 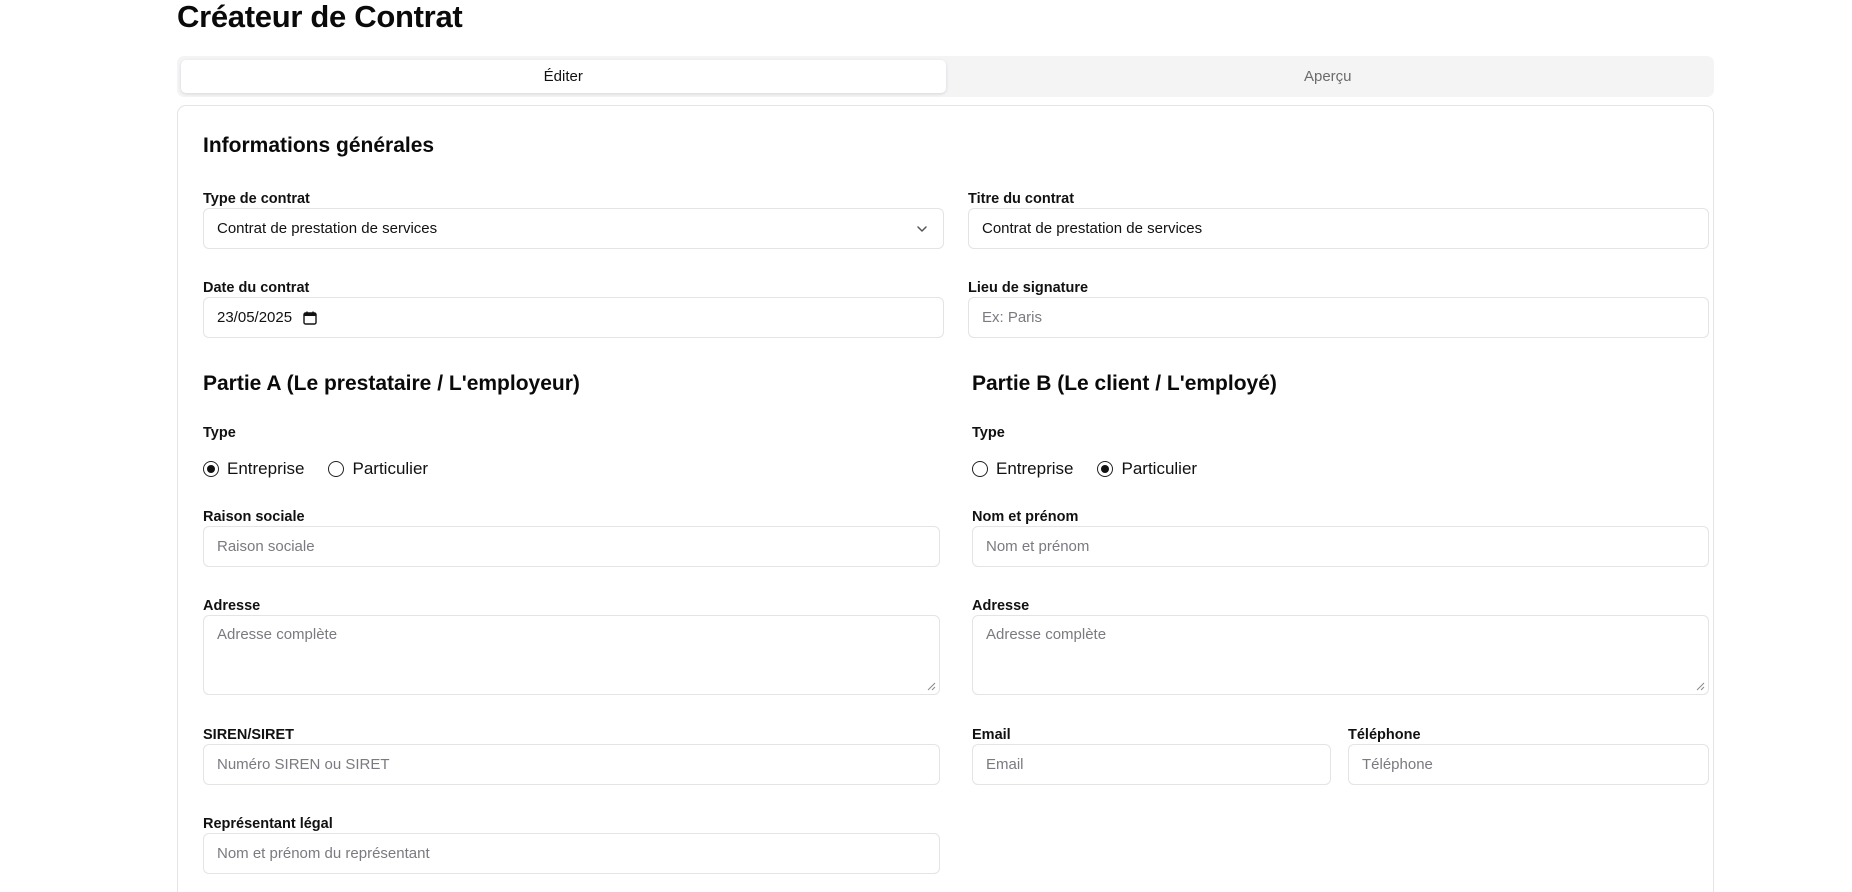 I want to click on party-b-email-placeholder: Email, so click(x=1005, y=764).